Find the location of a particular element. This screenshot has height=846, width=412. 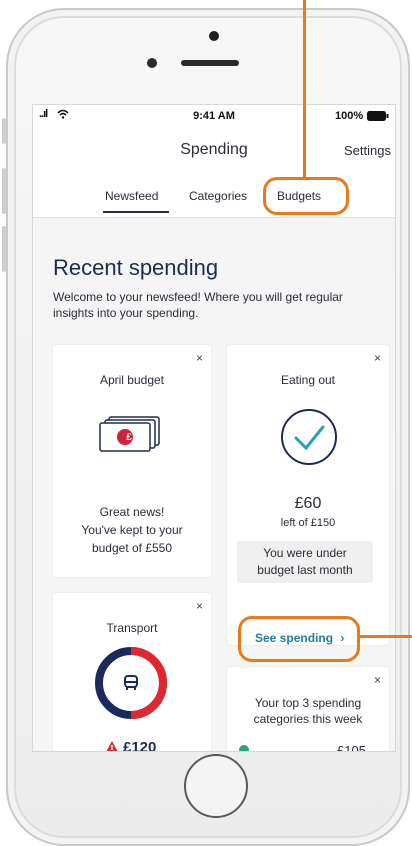

annotation-line-right is located at coordinates (385, 636).